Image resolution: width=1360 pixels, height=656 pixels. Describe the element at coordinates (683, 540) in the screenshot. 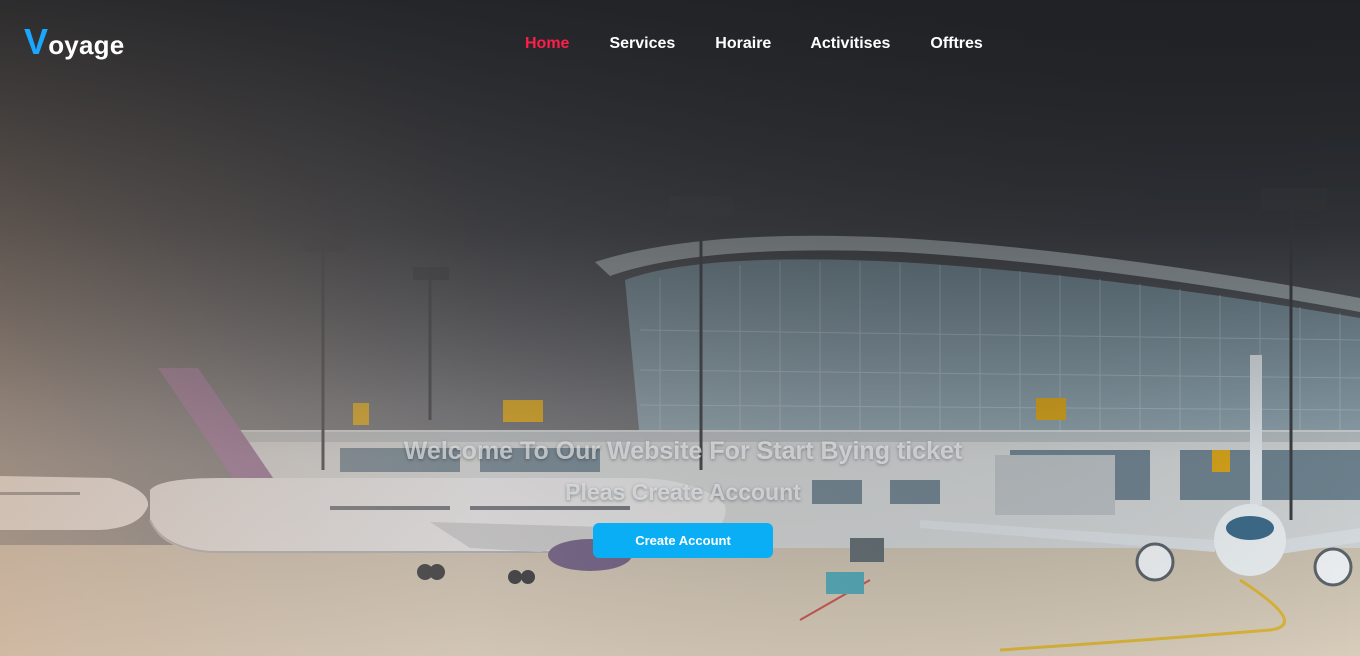

I see `create-account-button: Create Account` at that location.